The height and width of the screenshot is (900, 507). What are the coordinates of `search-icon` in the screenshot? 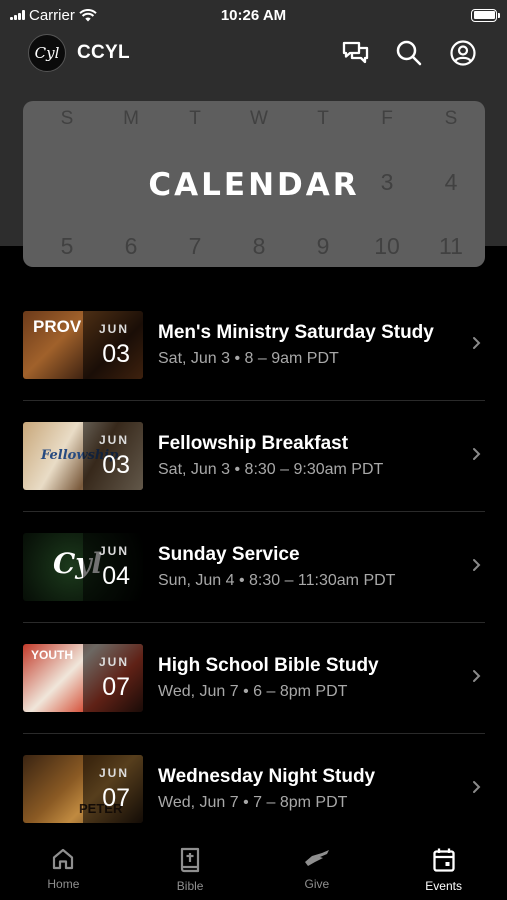 It's located at (409, 53).